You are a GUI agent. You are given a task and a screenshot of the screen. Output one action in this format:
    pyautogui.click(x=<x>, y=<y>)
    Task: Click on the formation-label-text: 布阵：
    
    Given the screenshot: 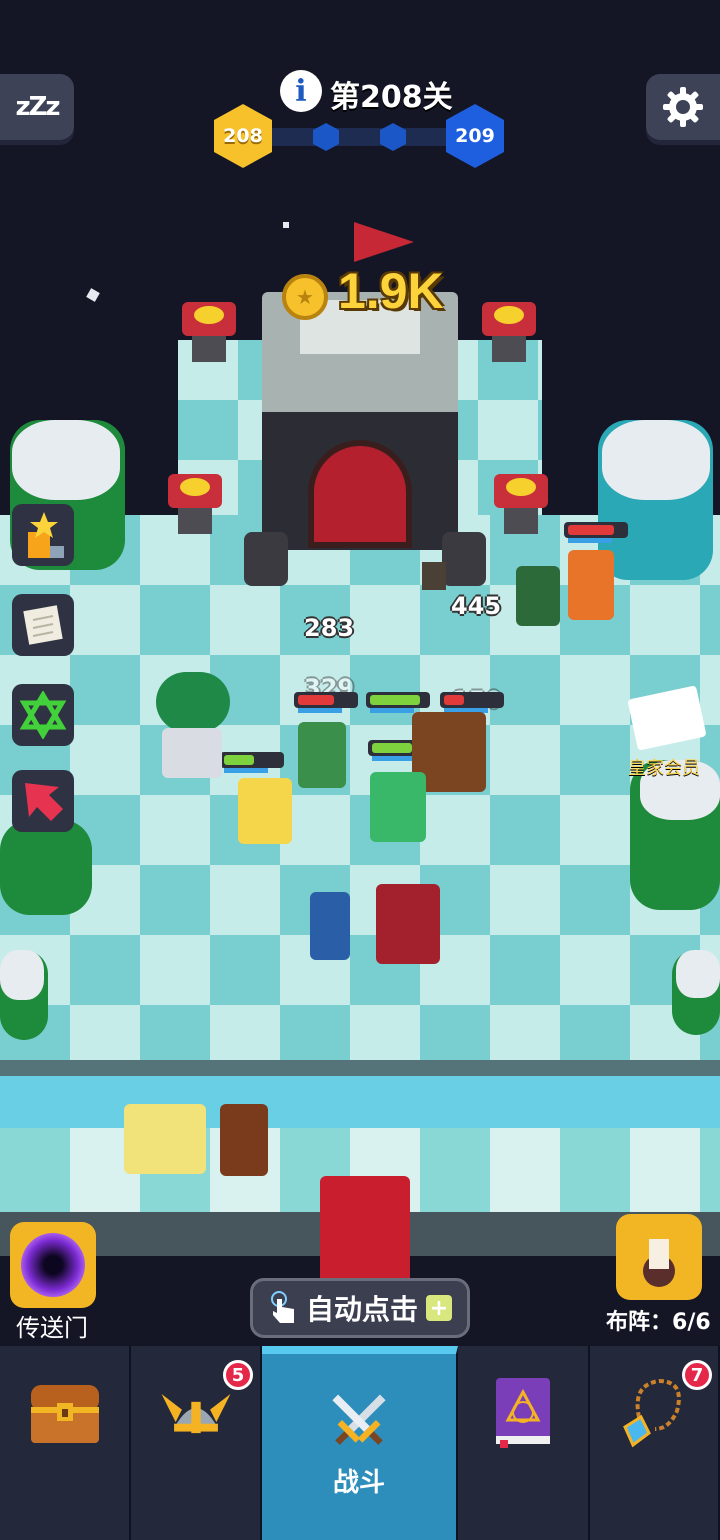 What is the action you would take?
    pyautogui.click(x=639, y=1322)
    